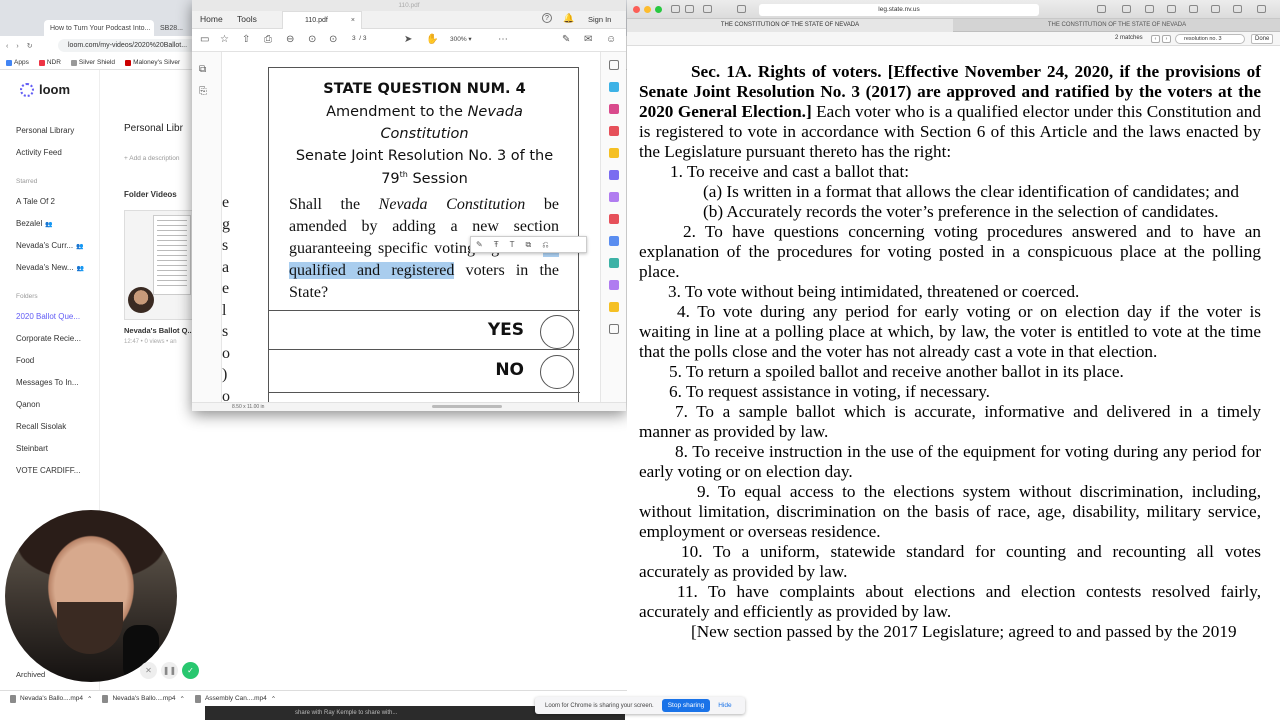  Describe the element at coordinates (614, 263) in the screenshot. I see `scan-icon` at that location.